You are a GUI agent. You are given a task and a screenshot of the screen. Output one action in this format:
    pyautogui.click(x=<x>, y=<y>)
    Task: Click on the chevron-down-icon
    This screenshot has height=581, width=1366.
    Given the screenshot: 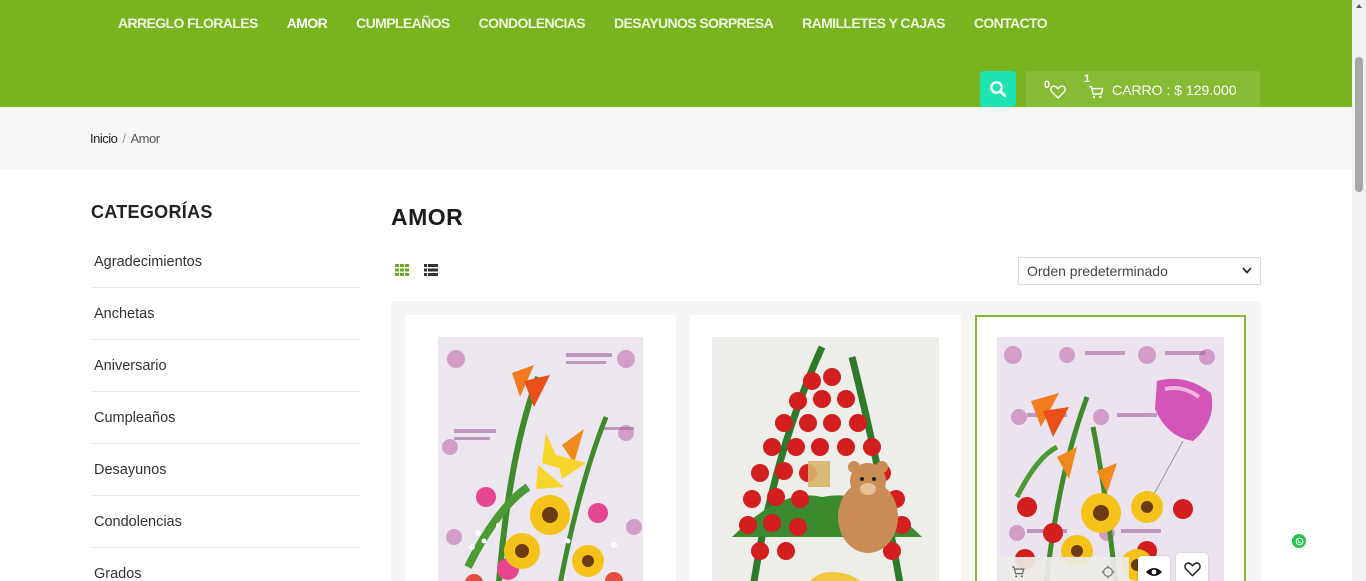 What is the action you would take?
    pyautogui.click(x=1247, y=270)
    